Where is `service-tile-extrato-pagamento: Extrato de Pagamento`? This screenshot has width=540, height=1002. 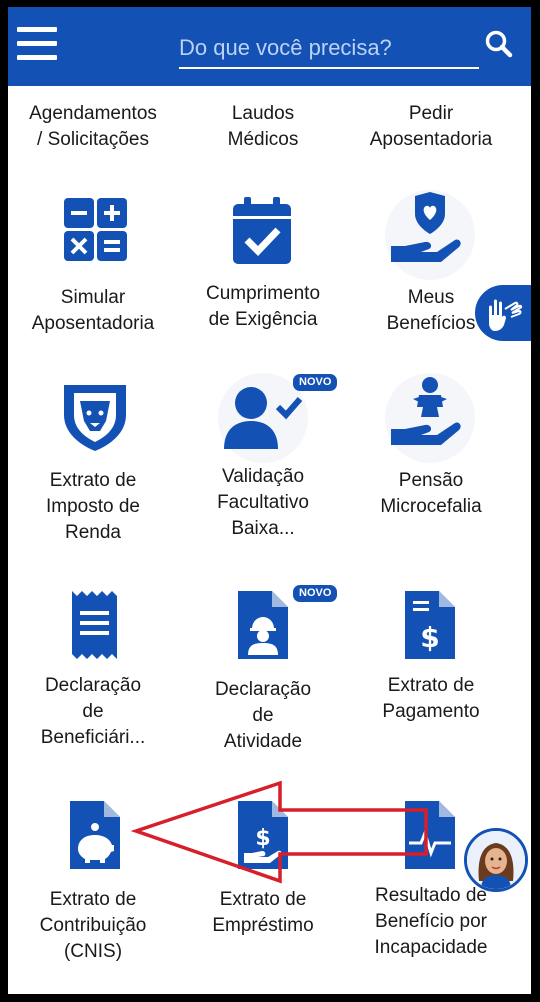
service-tile-extrato-pagamento: Extrato de Pagamento is located at coordinates (431, 699).